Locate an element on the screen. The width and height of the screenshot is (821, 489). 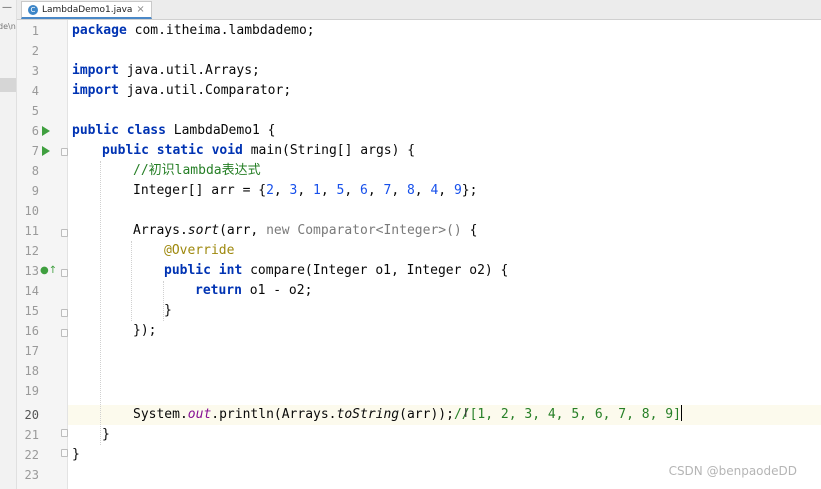
line-number: 9 is located at coordinates (35, 191).